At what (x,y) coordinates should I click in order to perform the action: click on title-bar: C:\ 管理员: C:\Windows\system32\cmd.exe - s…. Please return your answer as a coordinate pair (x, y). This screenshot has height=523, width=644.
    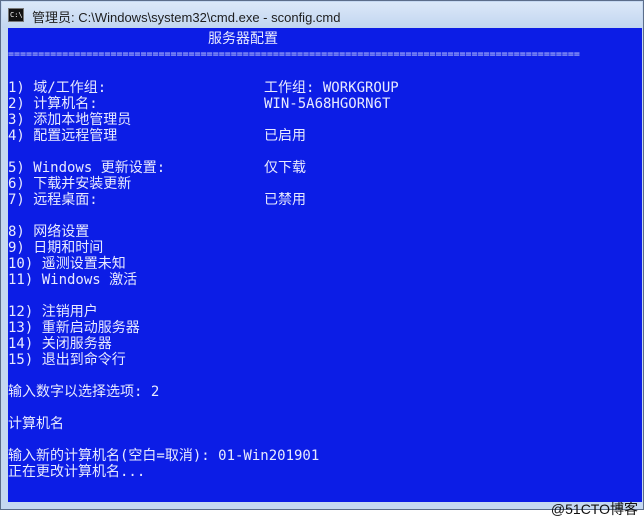
    Looking at the image, I should click on (322, 15).